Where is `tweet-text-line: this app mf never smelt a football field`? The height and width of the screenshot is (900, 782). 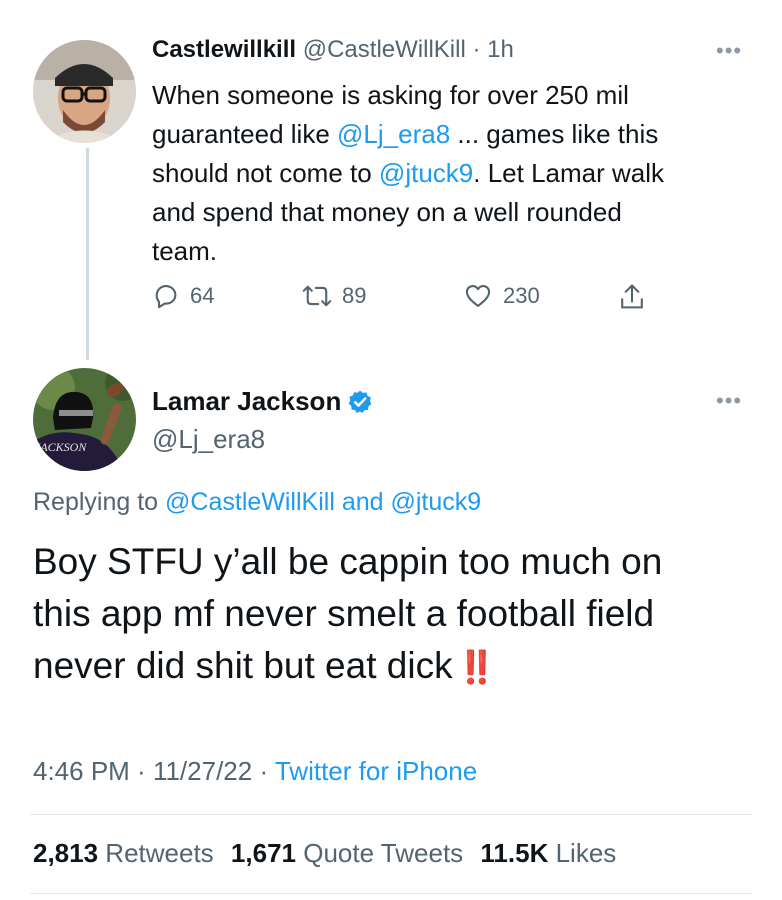
tweet-text-line: this app mf never smelt a football field is located at coordinates (344, 613).